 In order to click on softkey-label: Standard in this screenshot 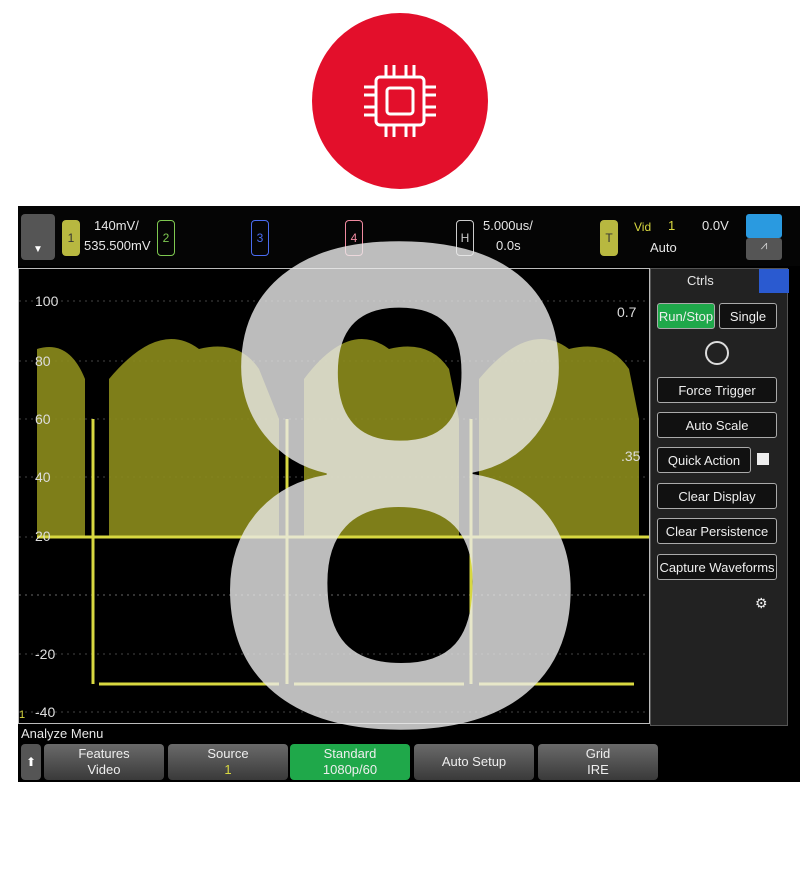, I will do `click(350, 753)`.